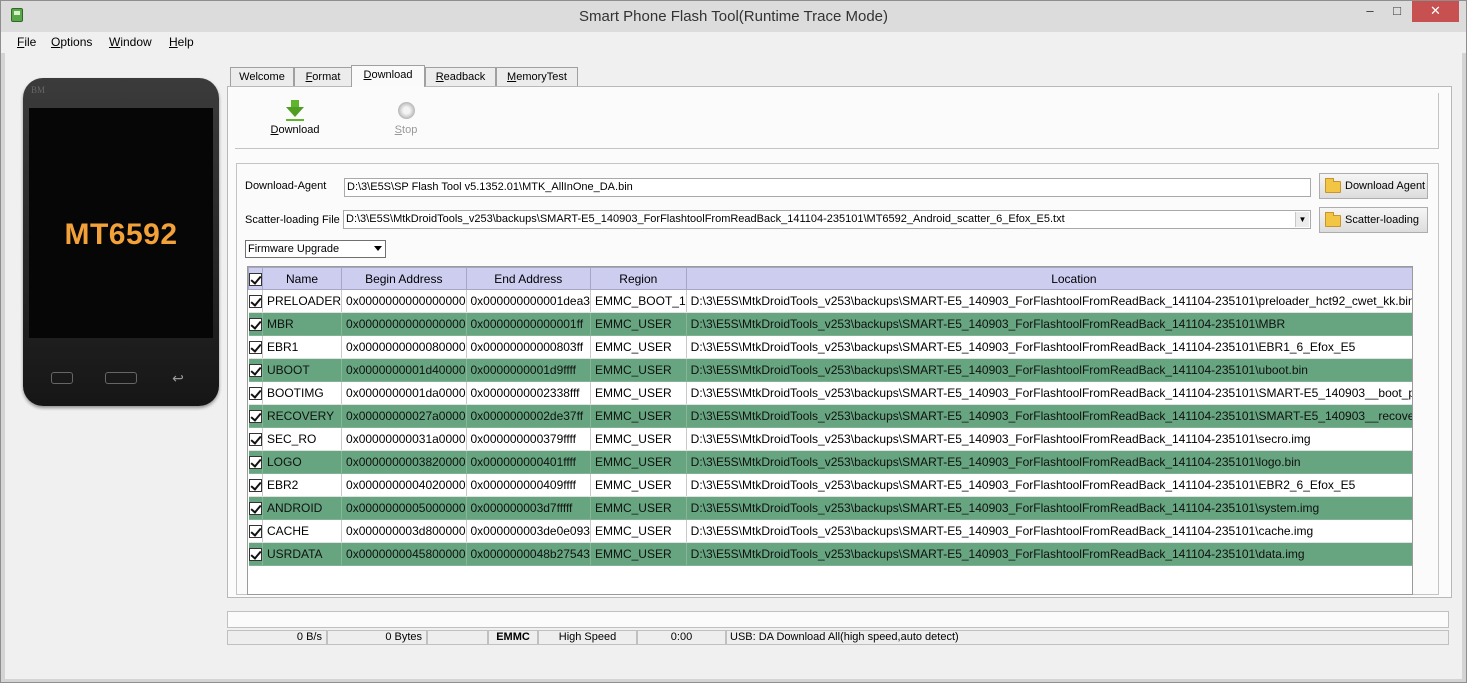 The height and width of the screenshot is (683, 1467). I want to click on menu-window: Window, so click(130, 42).